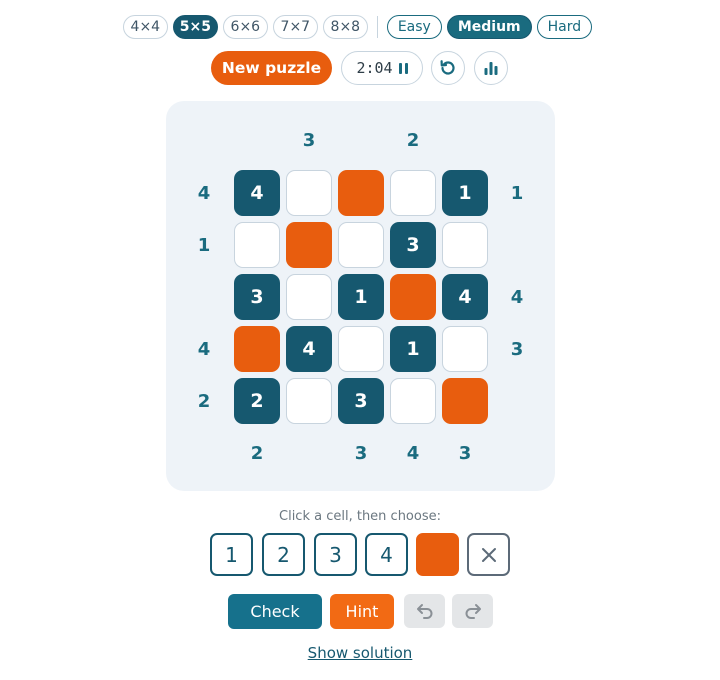 This screenshot has height=680, width=720. I want to click on restart-icon, so click(447, 67).